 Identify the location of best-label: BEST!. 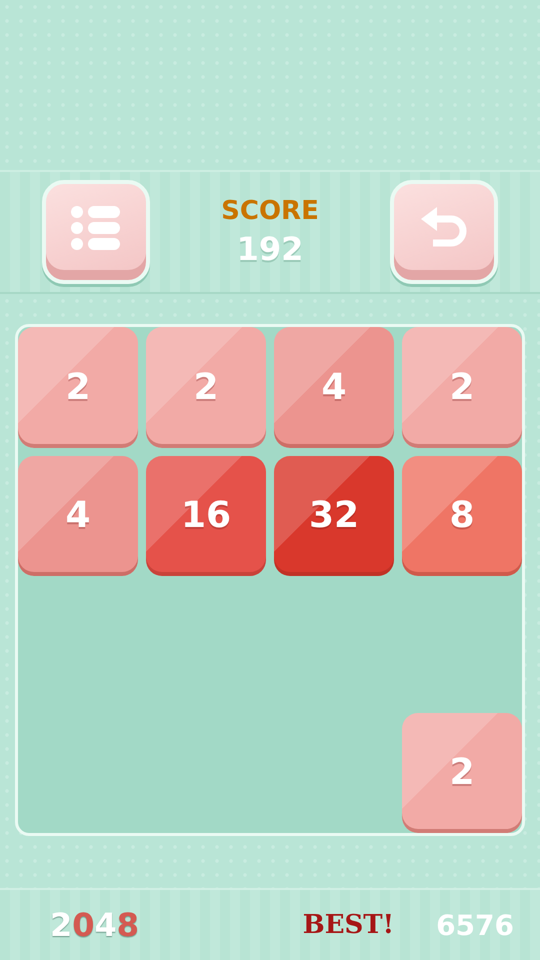
(348, 925).